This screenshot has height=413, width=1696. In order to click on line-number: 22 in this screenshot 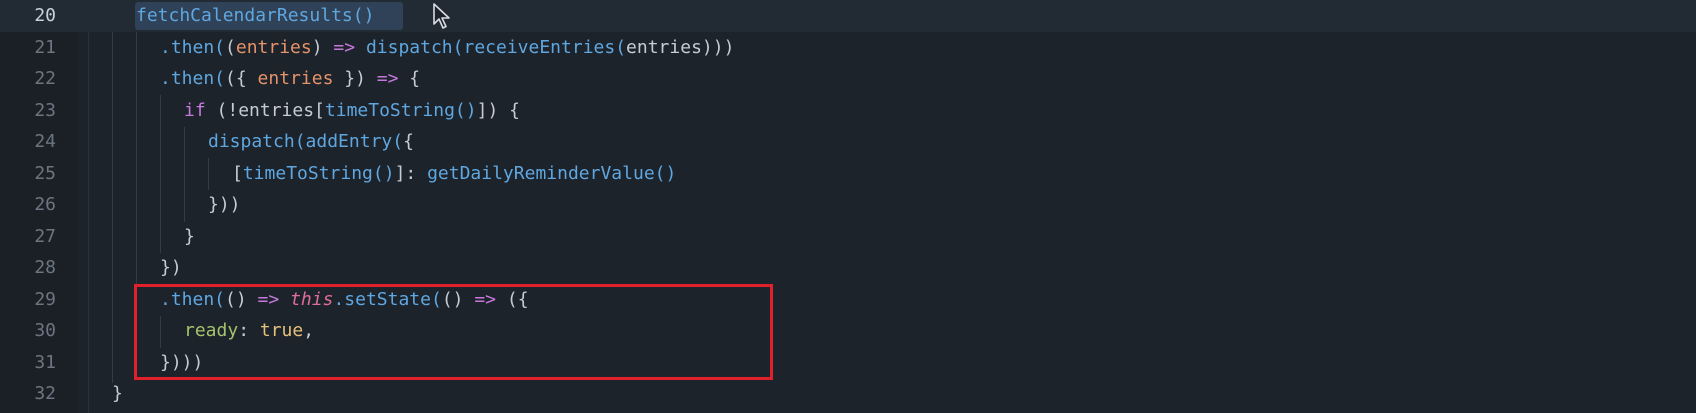, I will do `click(45, 78)`.